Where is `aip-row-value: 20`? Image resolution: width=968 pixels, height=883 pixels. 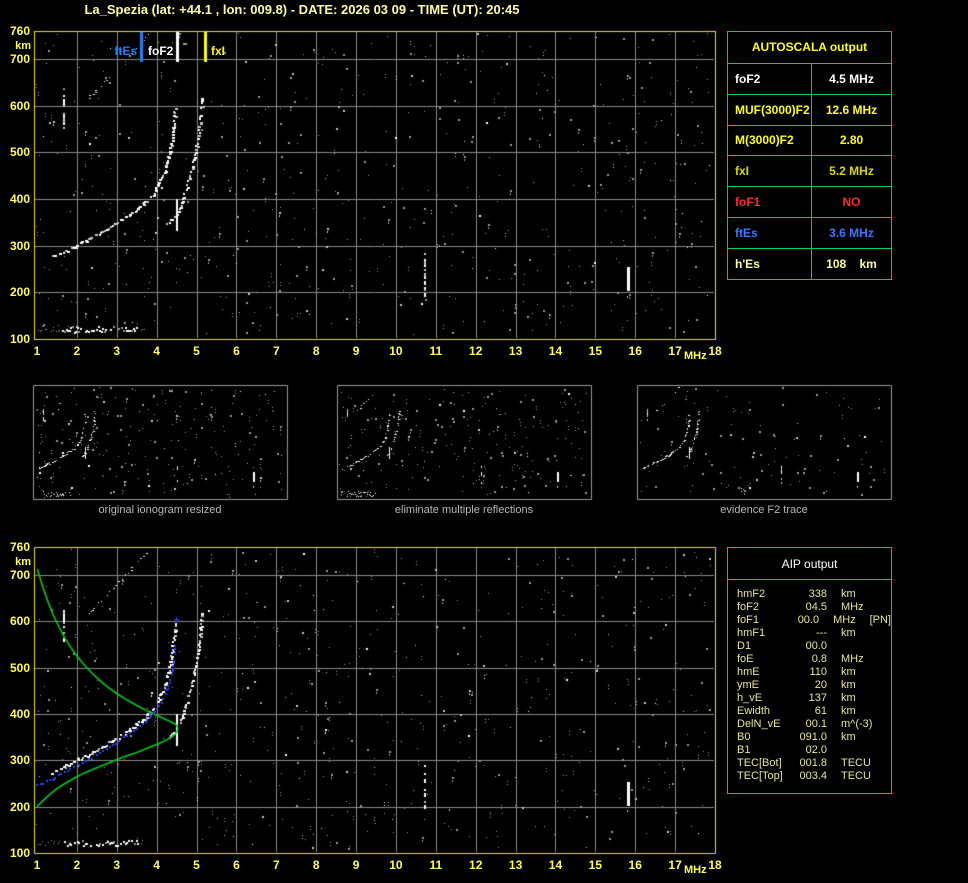 aip-row-value: 20 is located at coordinates (820, 685).